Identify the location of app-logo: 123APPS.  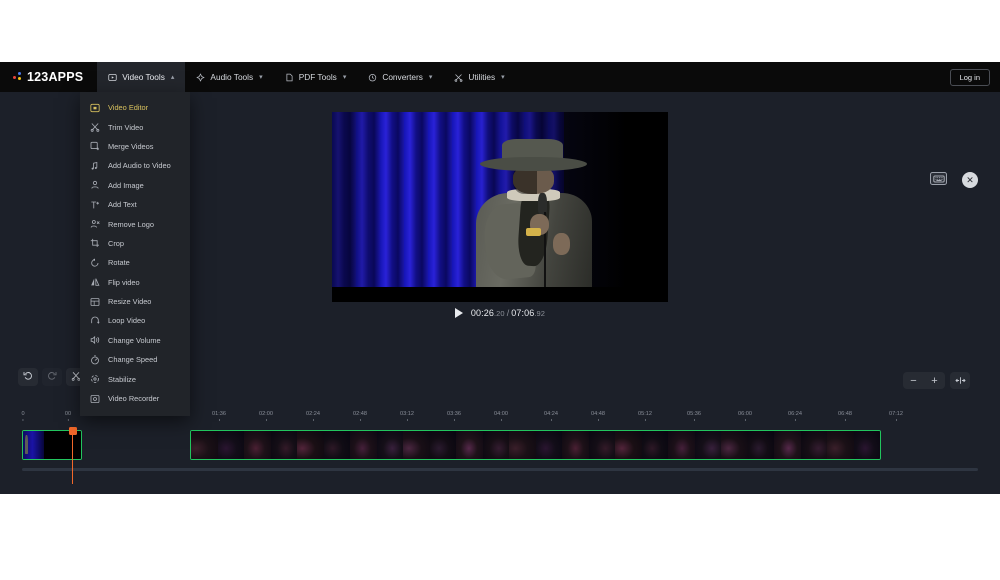
(48, 77).